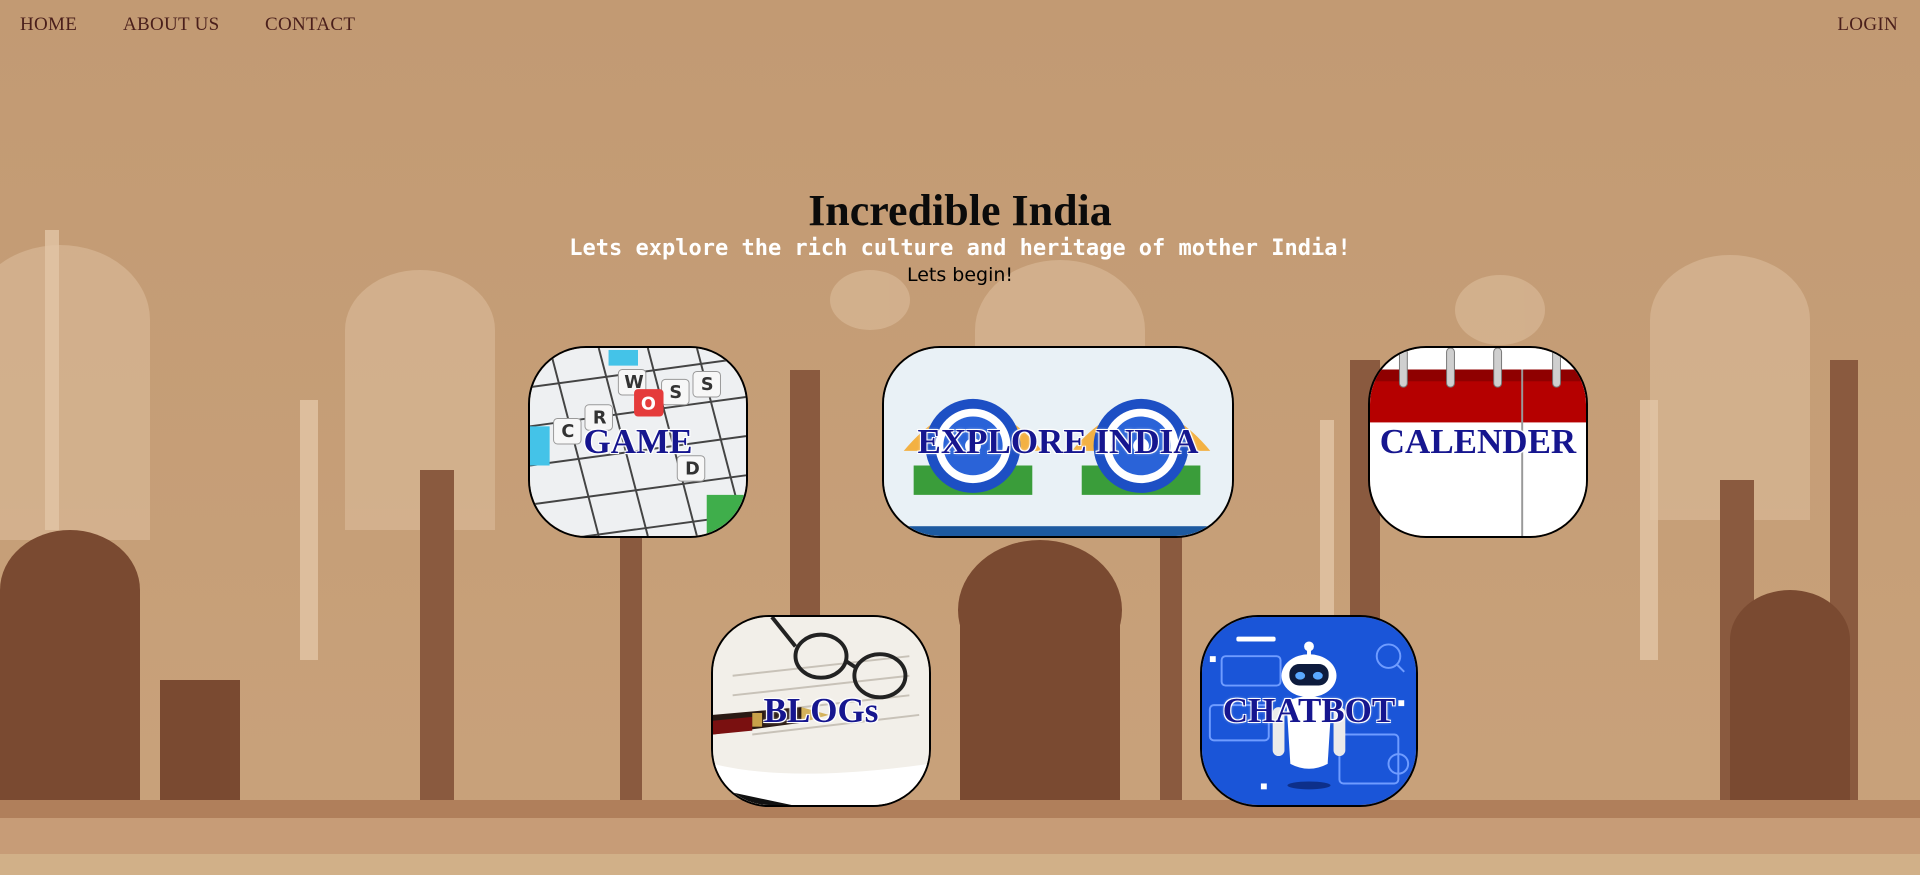  I want to click on blogs-label: BLOGs, so click(821, 710).